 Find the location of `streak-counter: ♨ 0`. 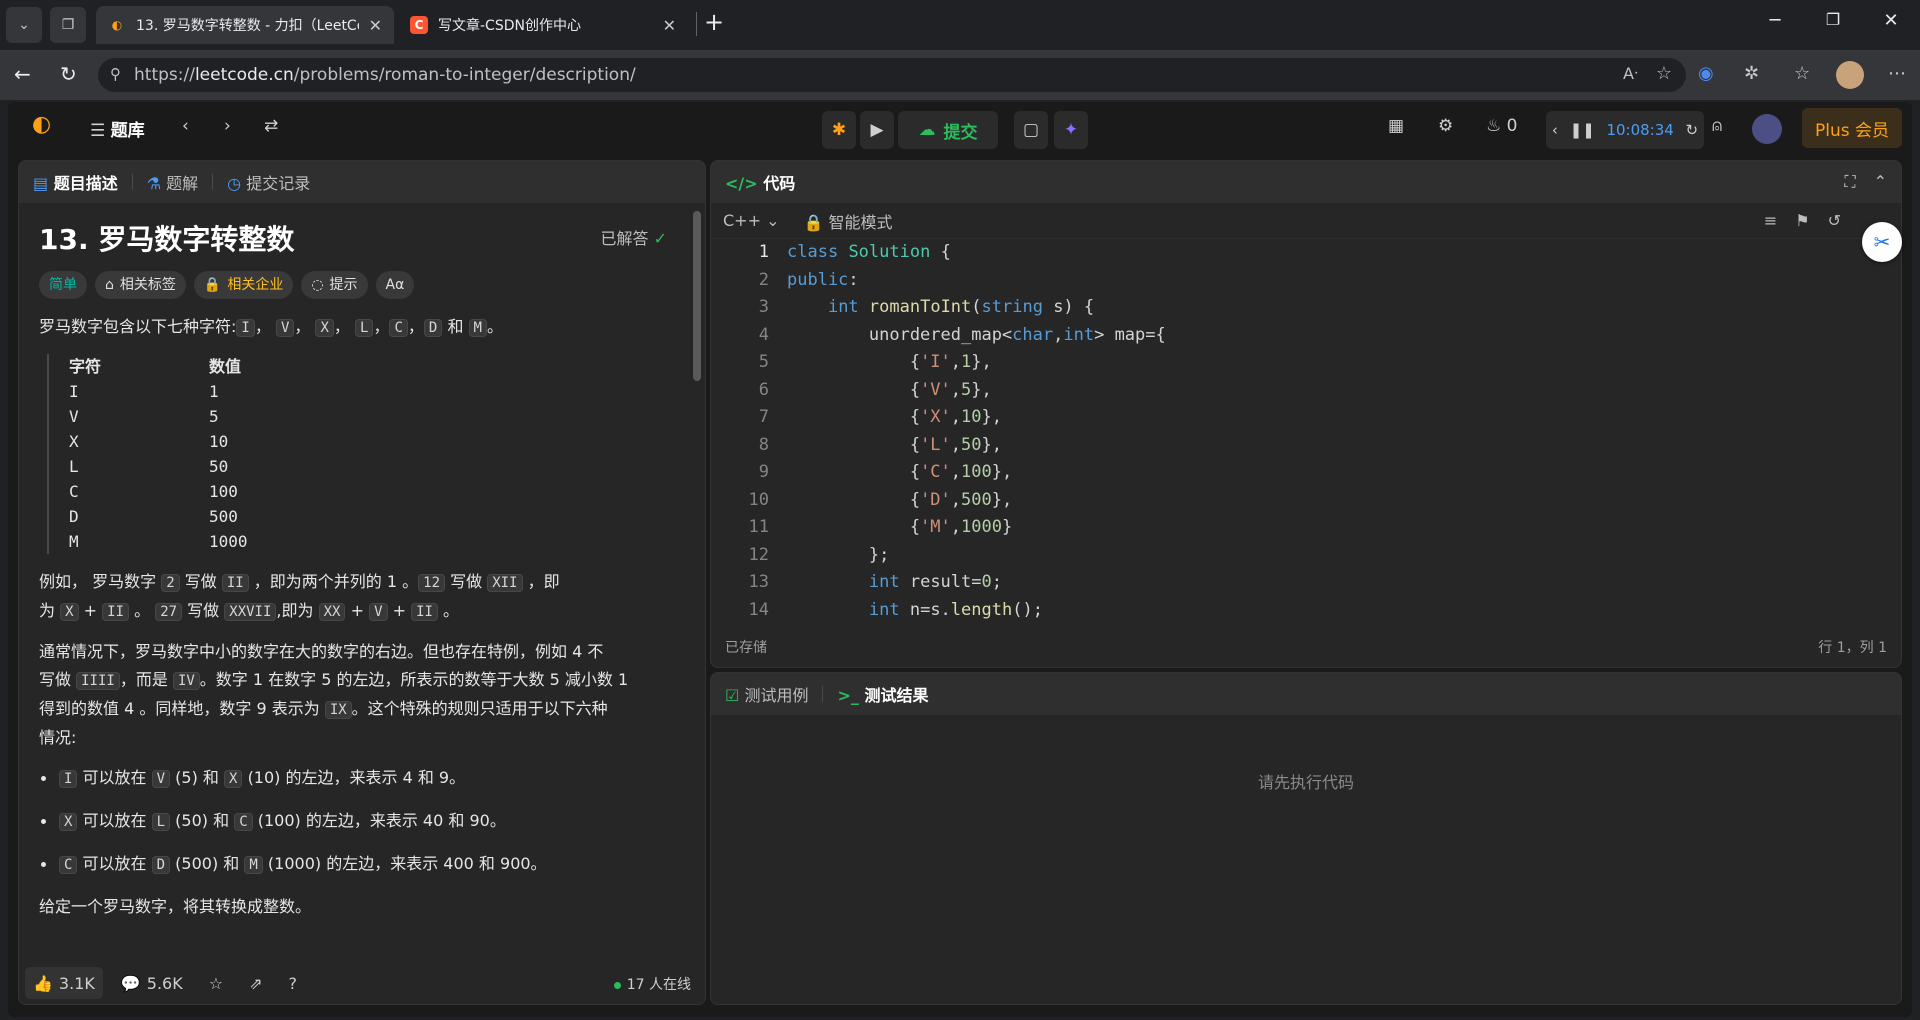

streak-counter: ♨ 0 is located at coordinates (1501, 126).